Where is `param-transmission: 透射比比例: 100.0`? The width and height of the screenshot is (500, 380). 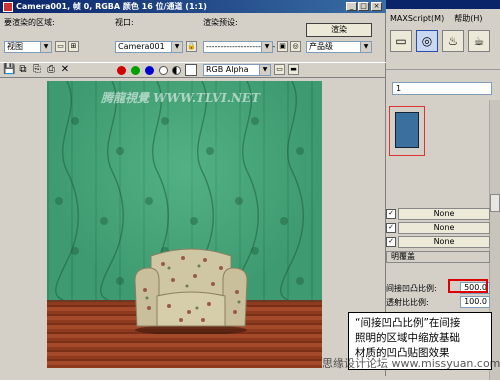
param-transmission: 透射比比例: 100.0 is located at coordinates (438, 302).